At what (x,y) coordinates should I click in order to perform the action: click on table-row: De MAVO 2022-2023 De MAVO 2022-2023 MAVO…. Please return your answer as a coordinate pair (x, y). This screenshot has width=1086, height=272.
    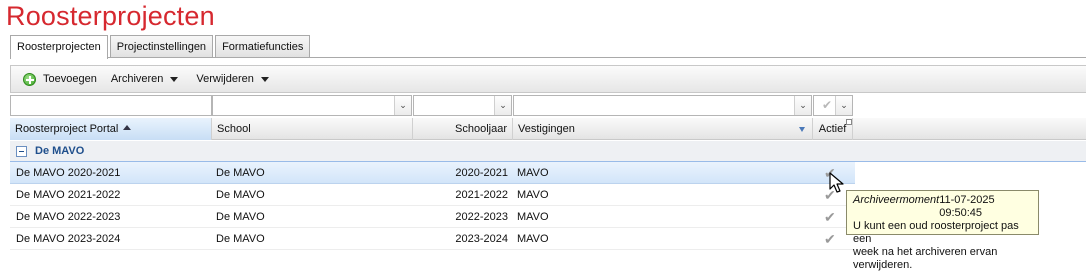
    Looking at the image, I should click on (432, 217).